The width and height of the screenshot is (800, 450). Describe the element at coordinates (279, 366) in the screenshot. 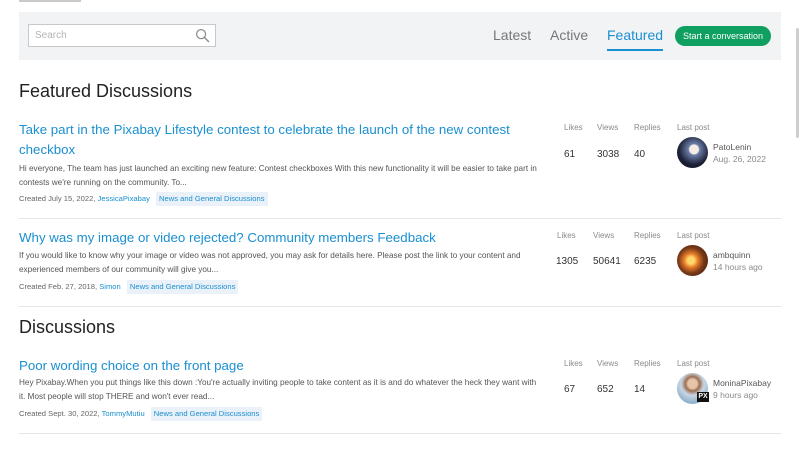

I see `discussion-title-link: Poor wording choice on the front page` at that location.